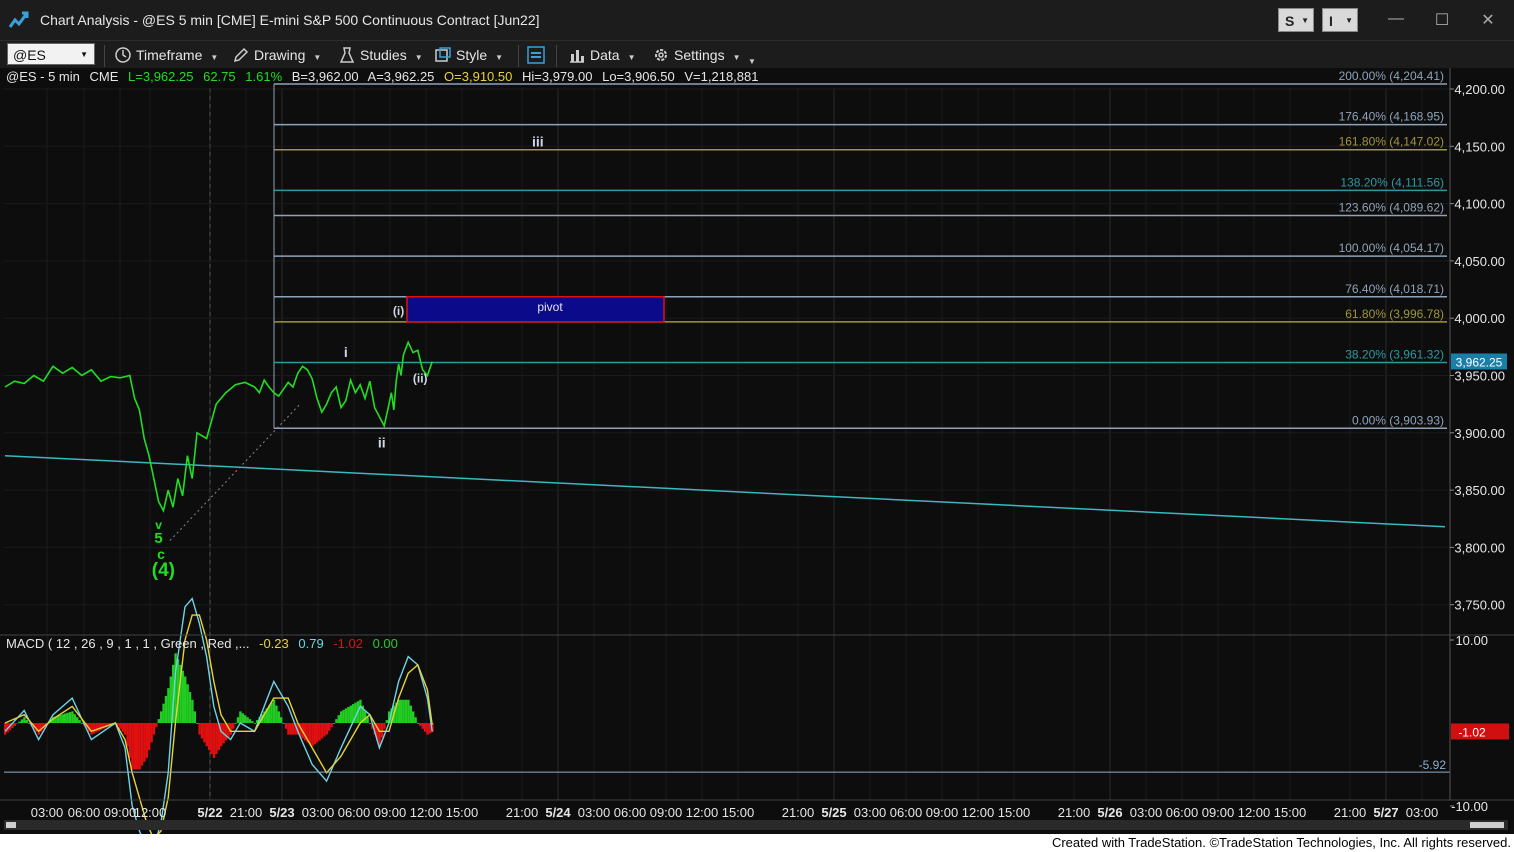  I want to click on y-tick-label: 3,900.00, so click(1479, 433).